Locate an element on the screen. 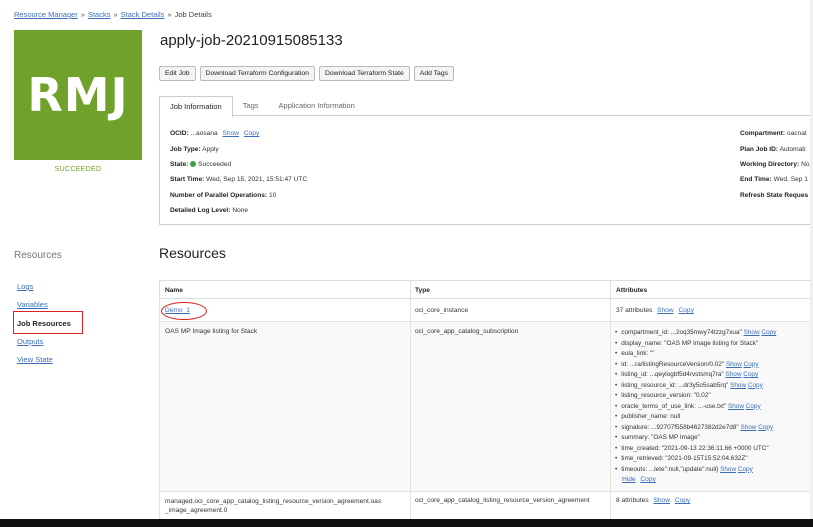 The height and width of the screenshot is (527, 813). resource-attributes-cell: 8 attributes Show Copy is located at coordinates (653, 500).